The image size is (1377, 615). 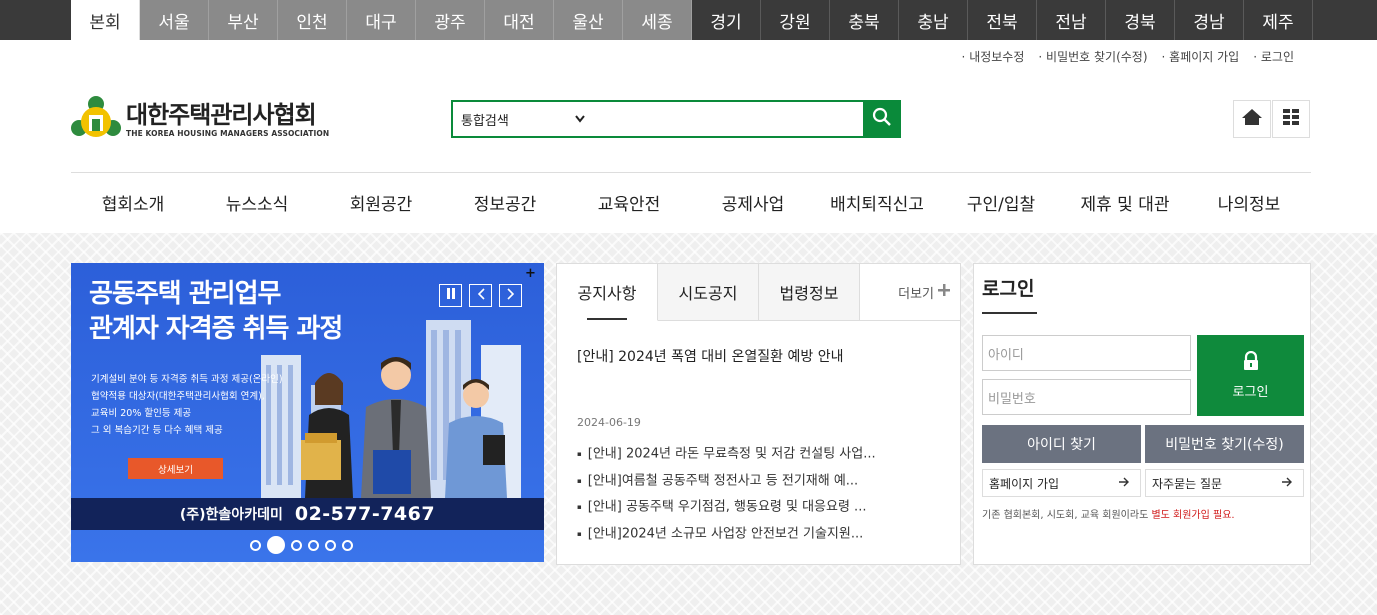 What do you see at coordinates (1250, 392) in the screenshot?
I see `login-button-label: 로그인` at bounding box center [1250, 392].